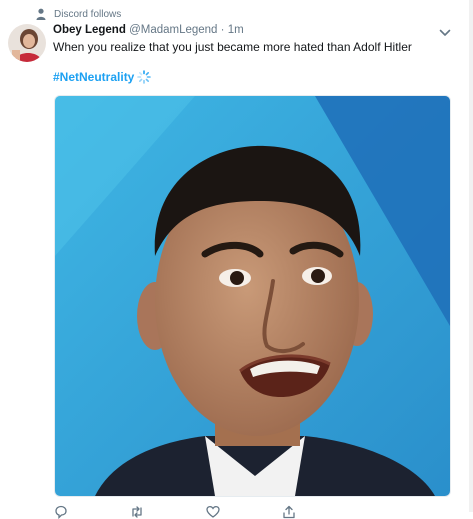 This screenshot has width=473, height=519. I want to click on scrollbar, so click(471, 256).